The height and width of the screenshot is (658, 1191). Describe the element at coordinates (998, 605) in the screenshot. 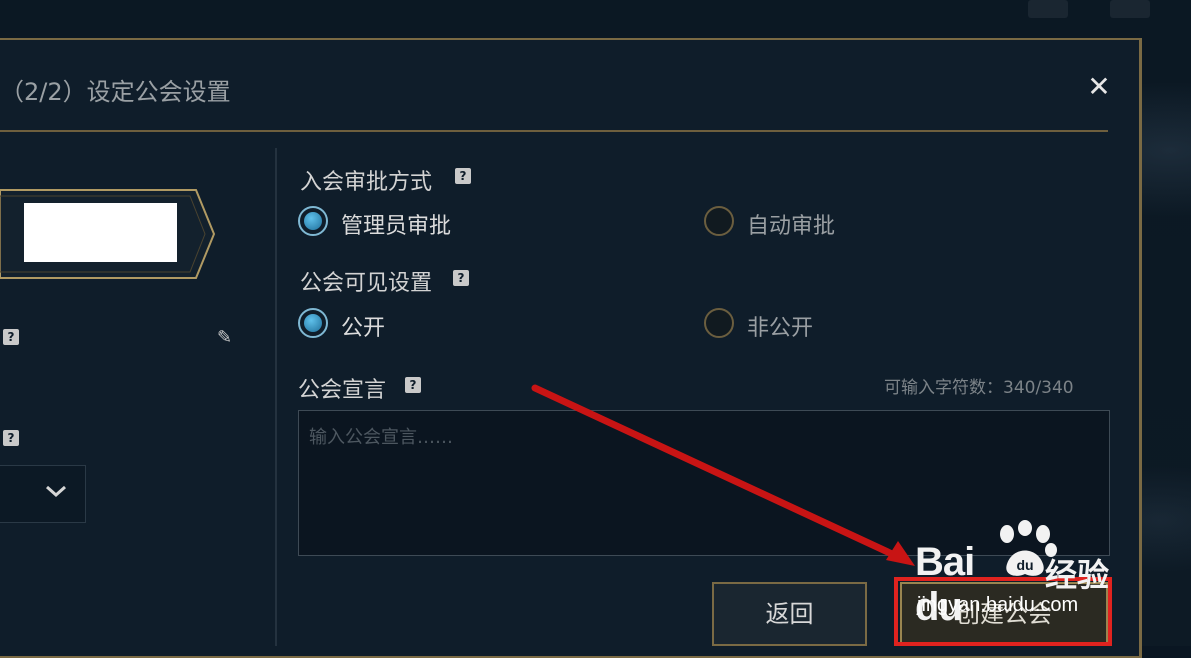

I see `watermark-url: jingyan.baidu.com` at that location.